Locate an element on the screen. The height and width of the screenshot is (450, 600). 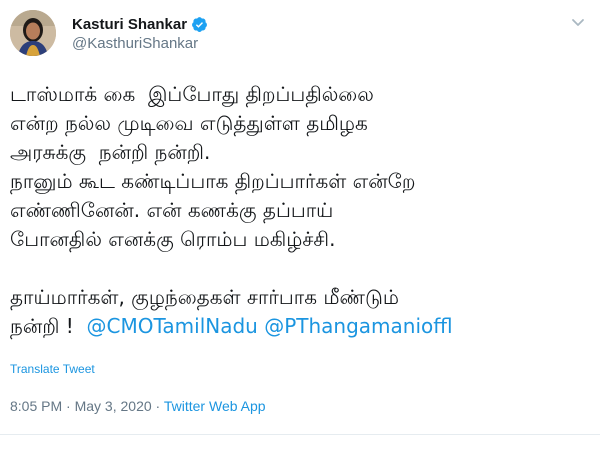
tweet-line: எண்ணினேன். என் கணக்கு தப்பாய் is located at coordinates (172, 210).